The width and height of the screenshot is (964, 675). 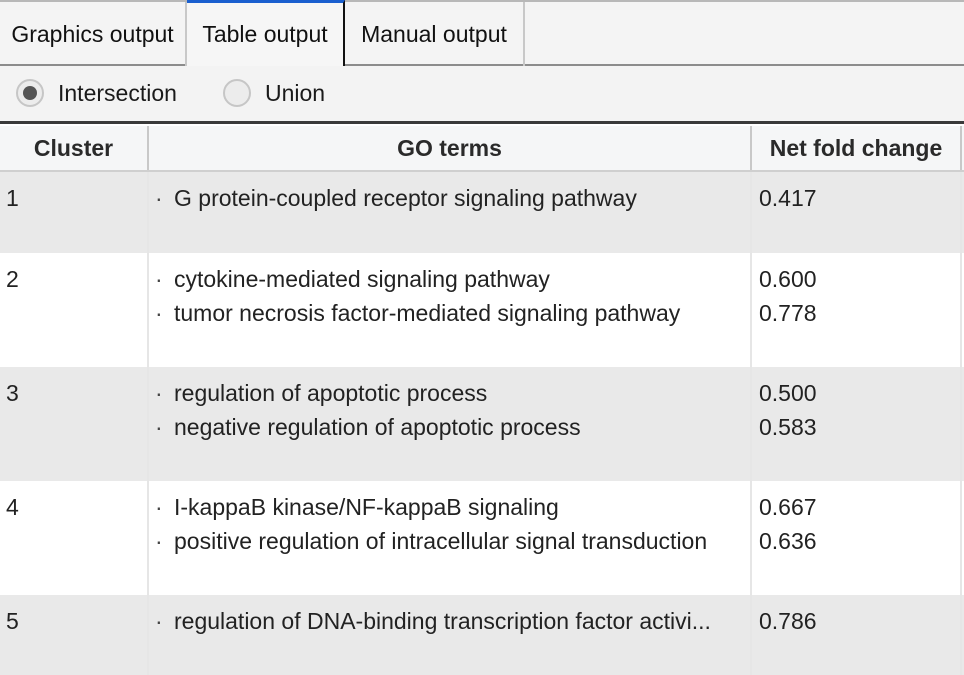 I want to click on go-term-text: I-kappaB kinase/NF-kappaB signaling, so click(x=366, y=507).